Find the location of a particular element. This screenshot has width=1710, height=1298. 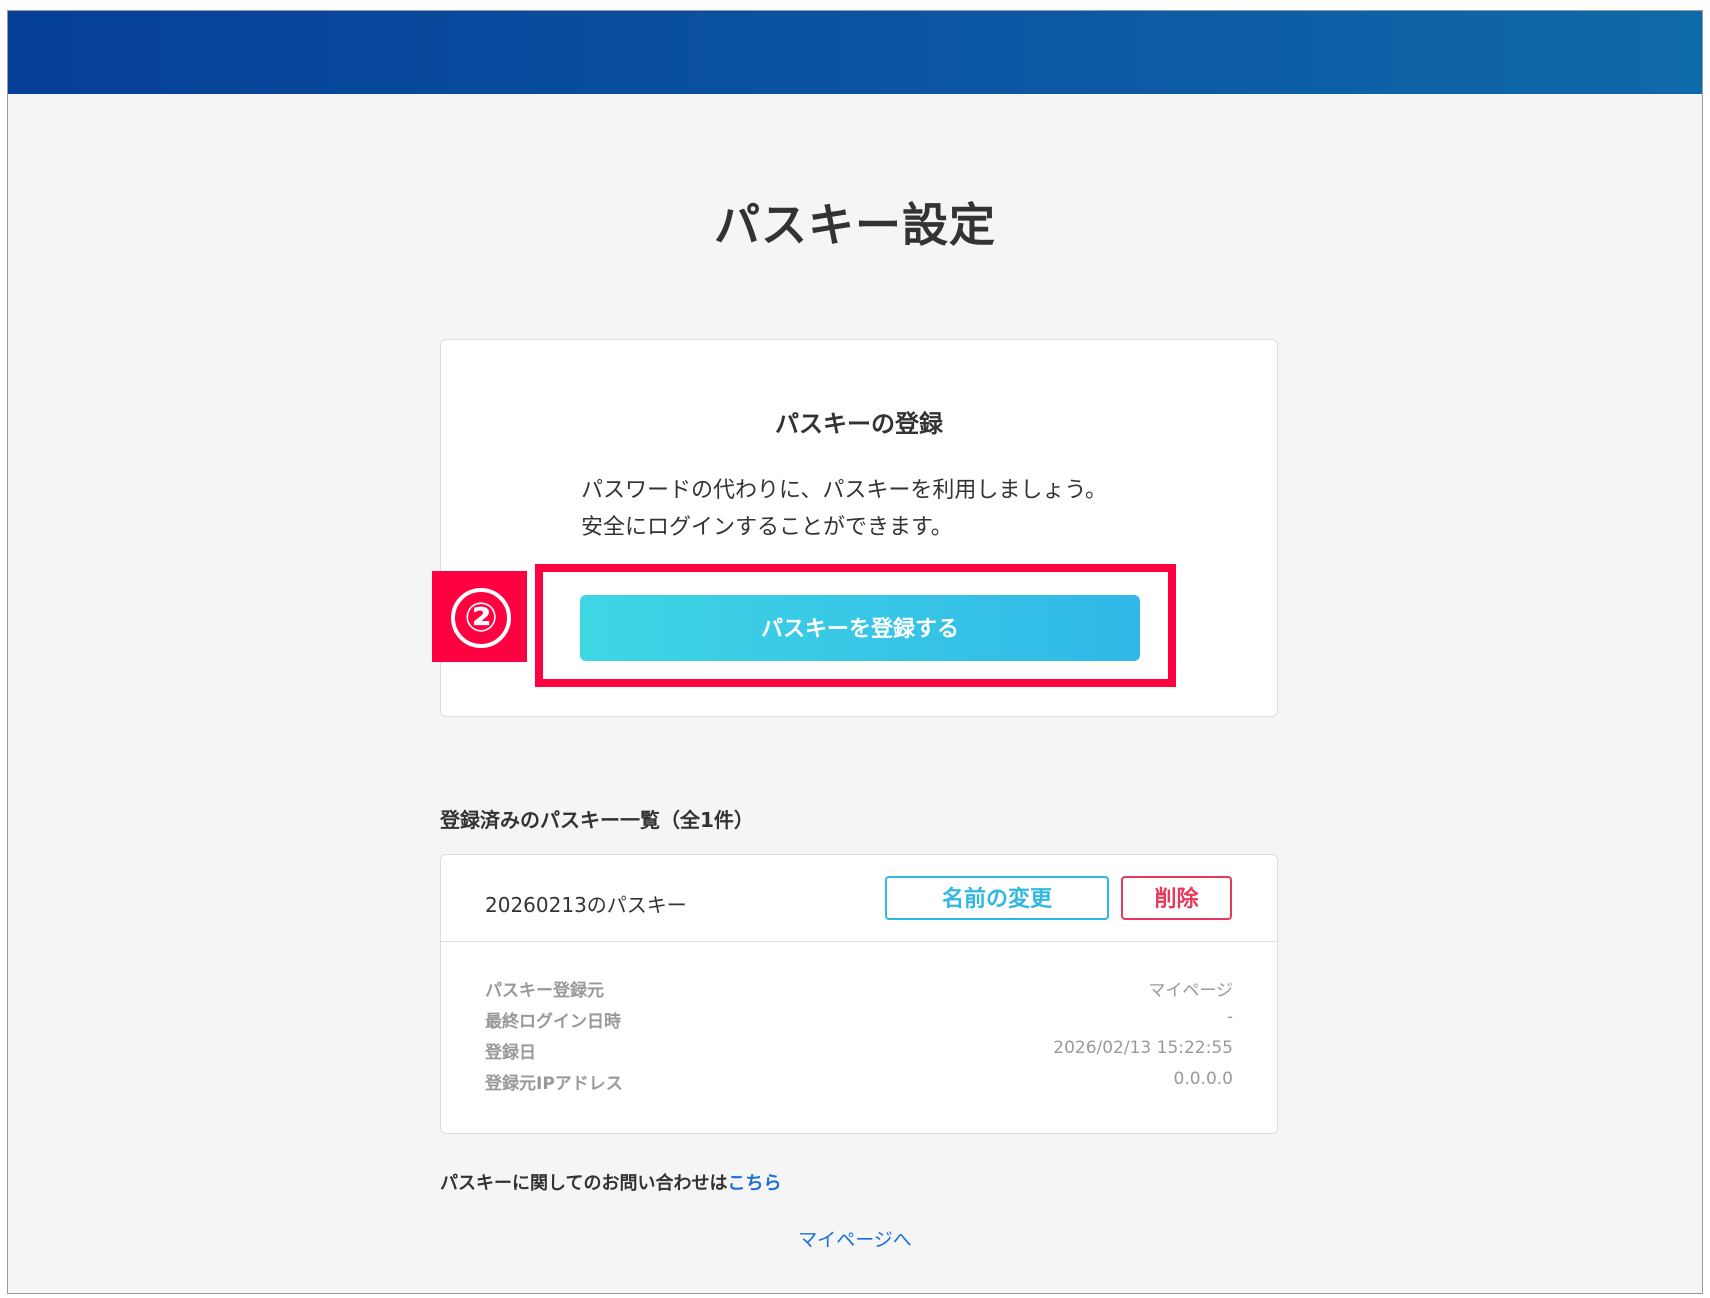

detail-label: 登録日 is located at coordinates (510, 1053).